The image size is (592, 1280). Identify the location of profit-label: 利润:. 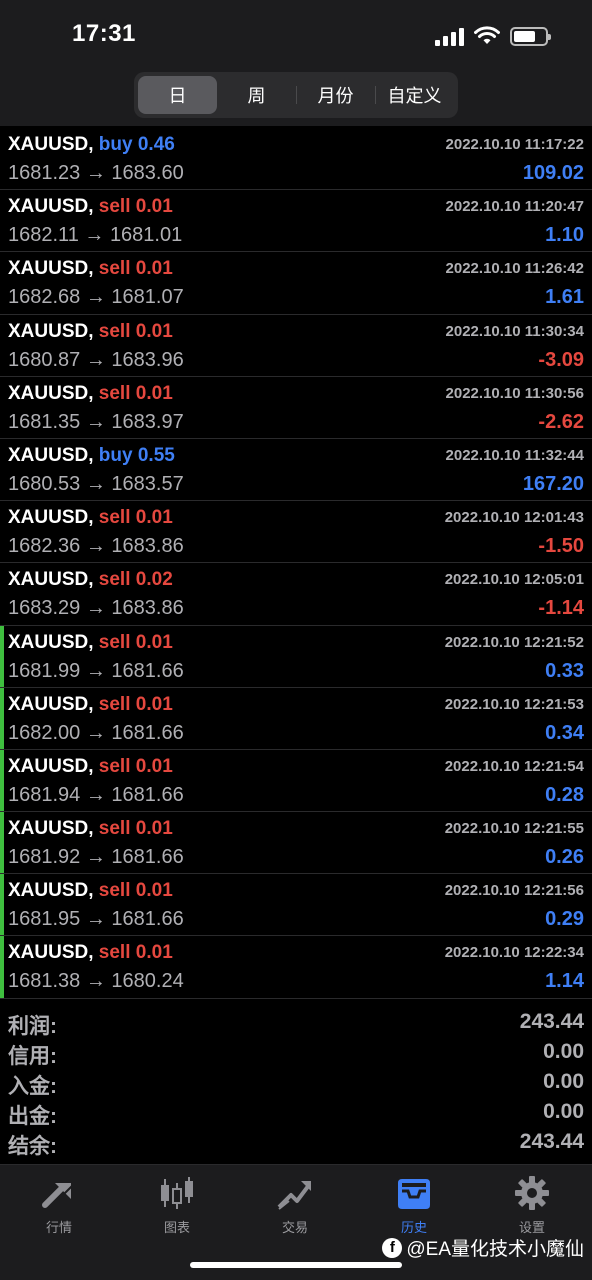
(32, 1026).